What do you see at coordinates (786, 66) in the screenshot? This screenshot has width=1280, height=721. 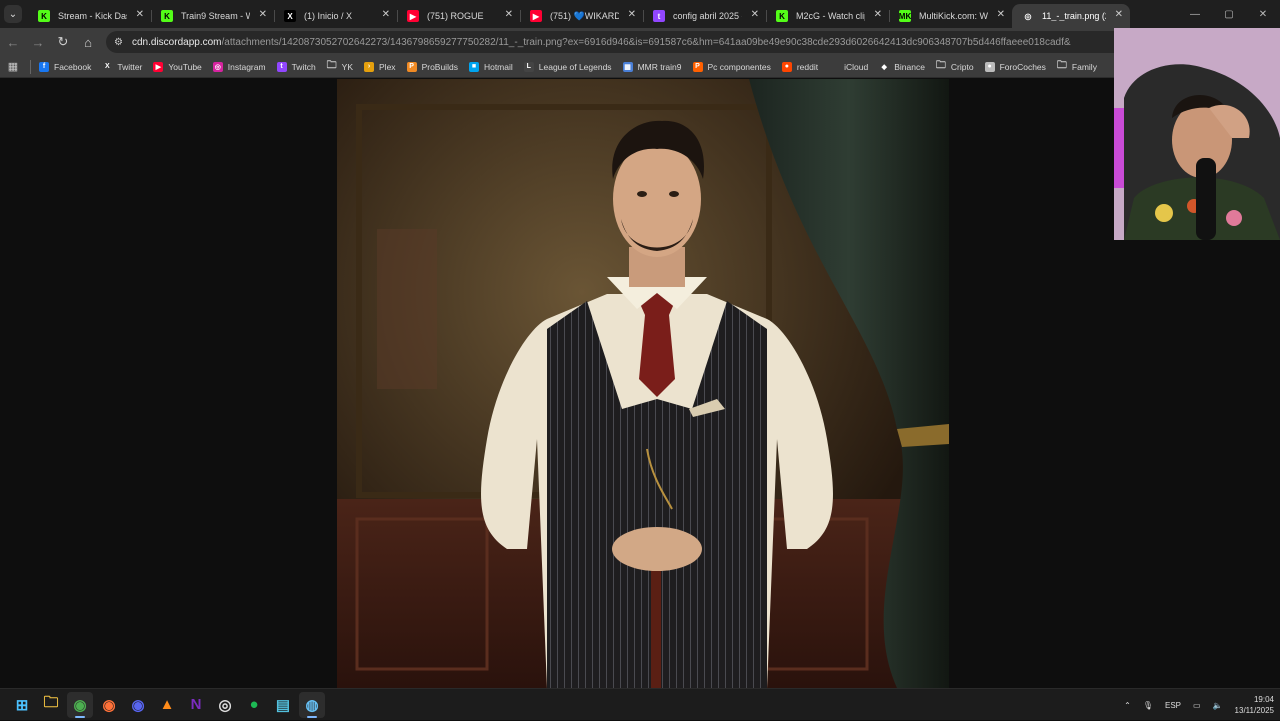 I see `reddit-icon: ●` at bounding box center [786, 66].